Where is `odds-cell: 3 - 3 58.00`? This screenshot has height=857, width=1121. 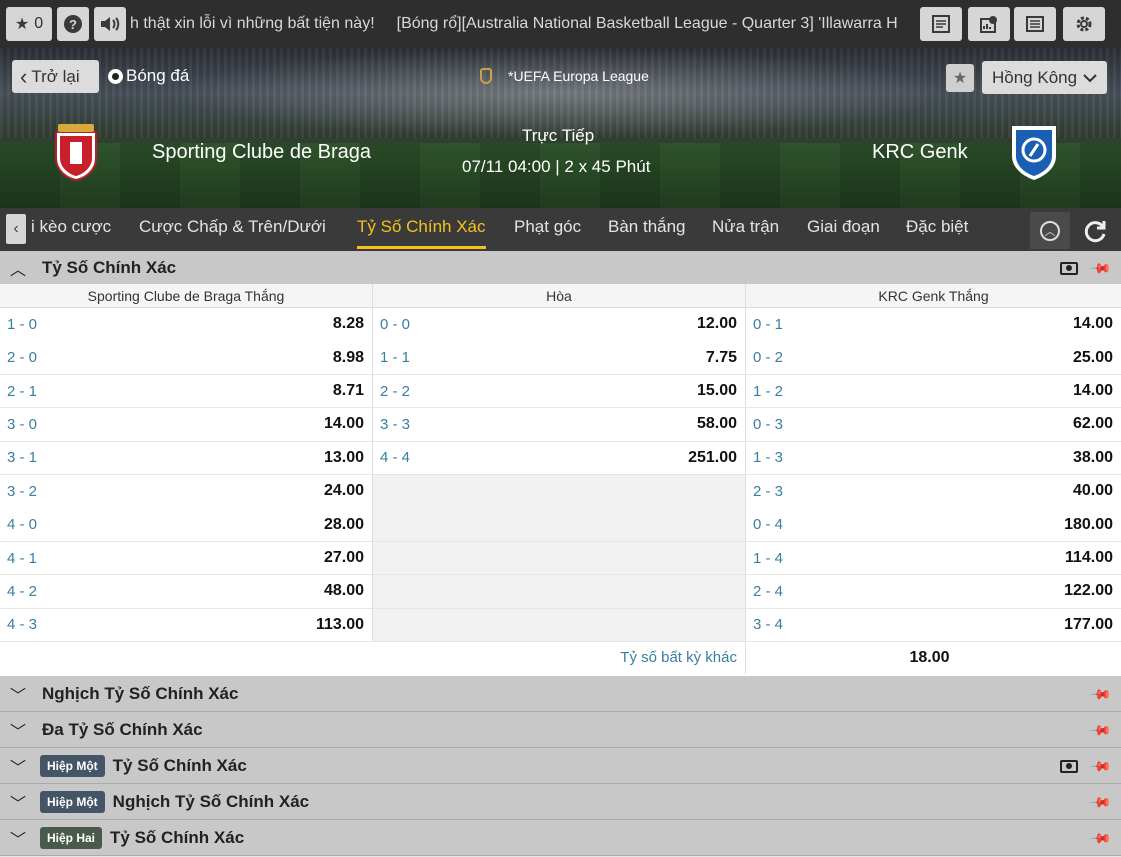 odds-cell: 3 - 3 58.00 is located at coordinates (559, 425).